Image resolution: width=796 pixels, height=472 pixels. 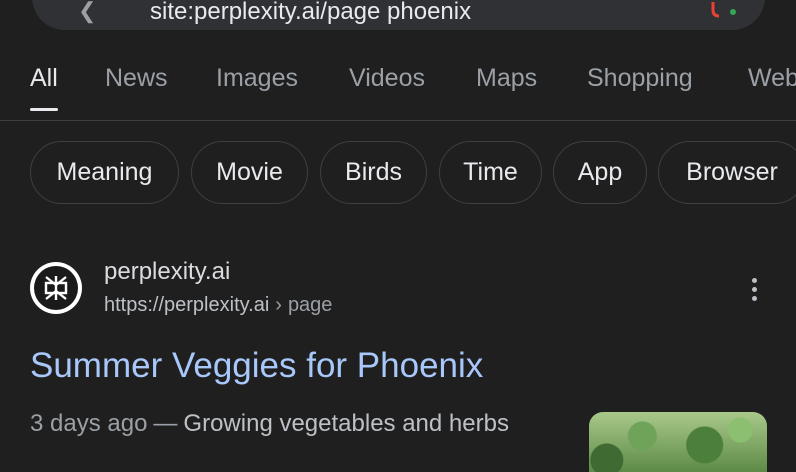 What do you see at coordinates (506, 78) in the screenshot?
I see `tab-maps: Maps` at bounding box center [506, 78].